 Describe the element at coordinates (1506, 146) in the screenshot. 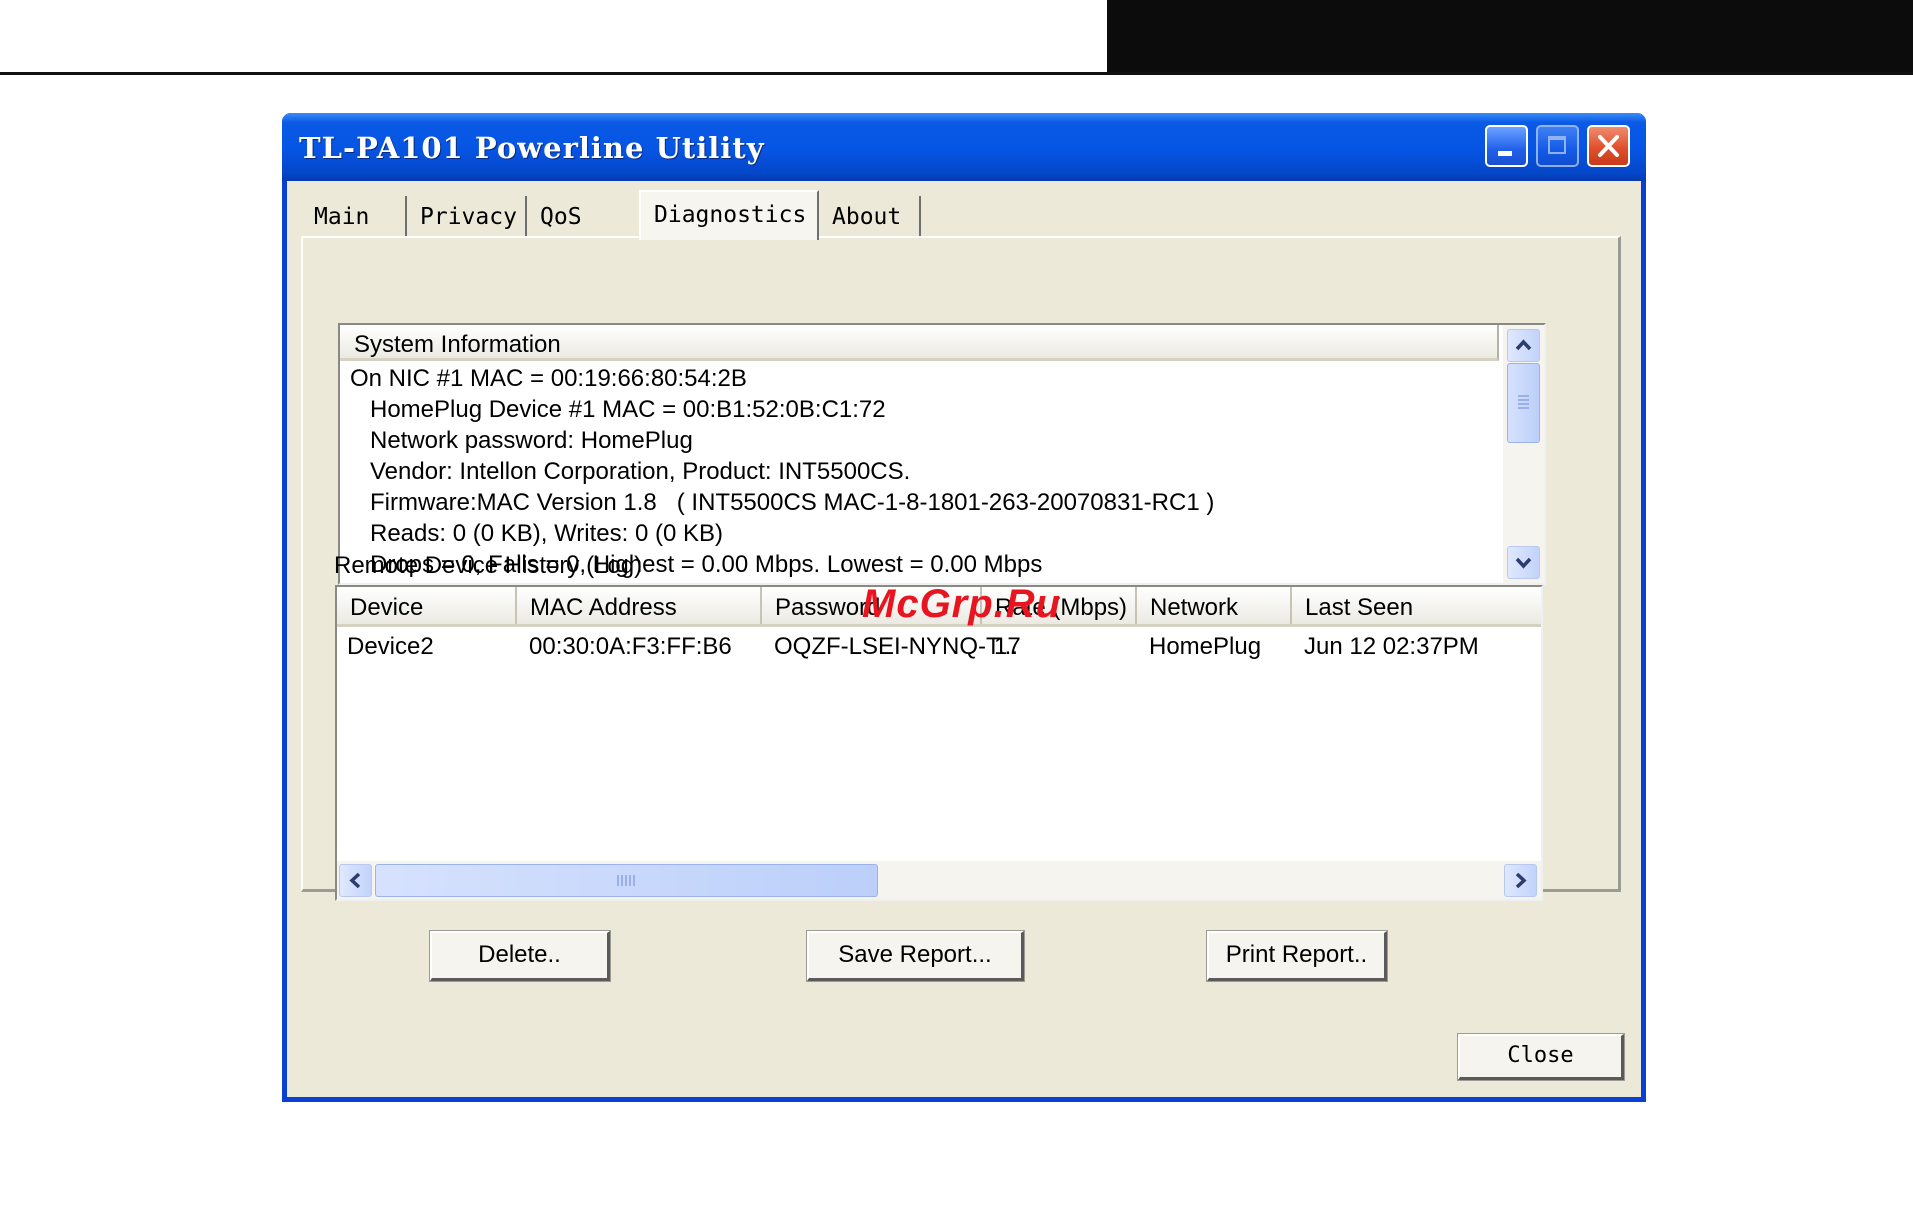

I see `minimize-button` at that location.